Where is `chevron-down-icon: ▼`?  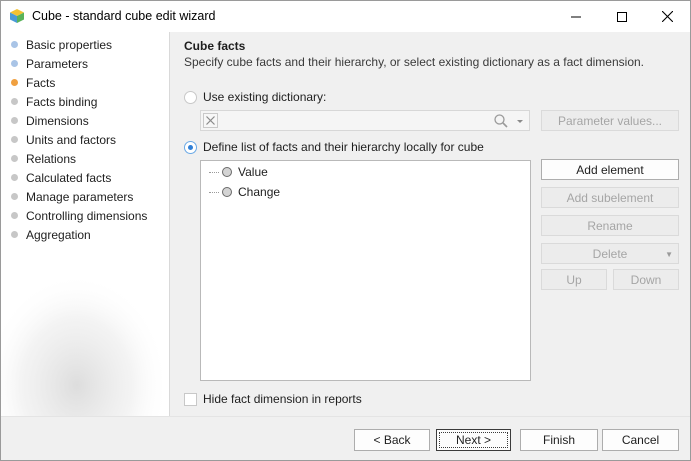
chevron-down-icon: ▼ is located at coordinates (669, 254).